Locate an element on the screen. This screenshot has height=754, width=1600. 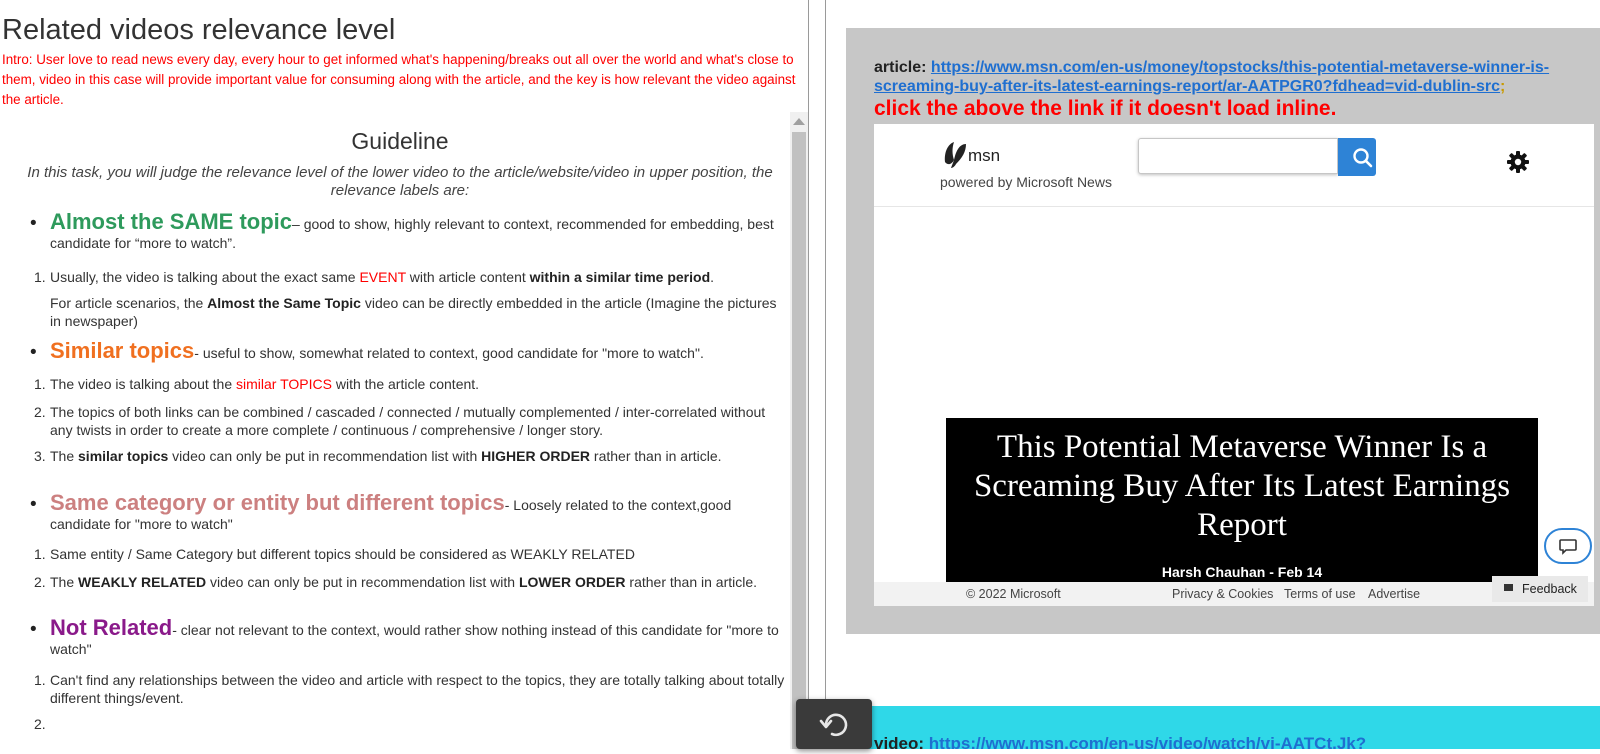
page-title: Related videos relevance level is located at coordinates (199, 30).